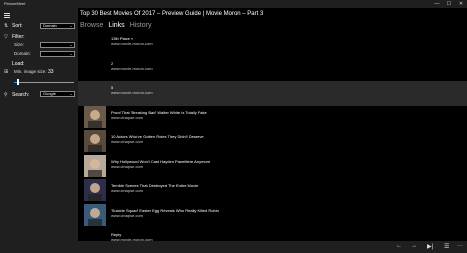 This screenshot has height=253, width=467. Describe the element at coordinates (91, 25) in the screenshot. I see `tab-browse: Browse` at that location.